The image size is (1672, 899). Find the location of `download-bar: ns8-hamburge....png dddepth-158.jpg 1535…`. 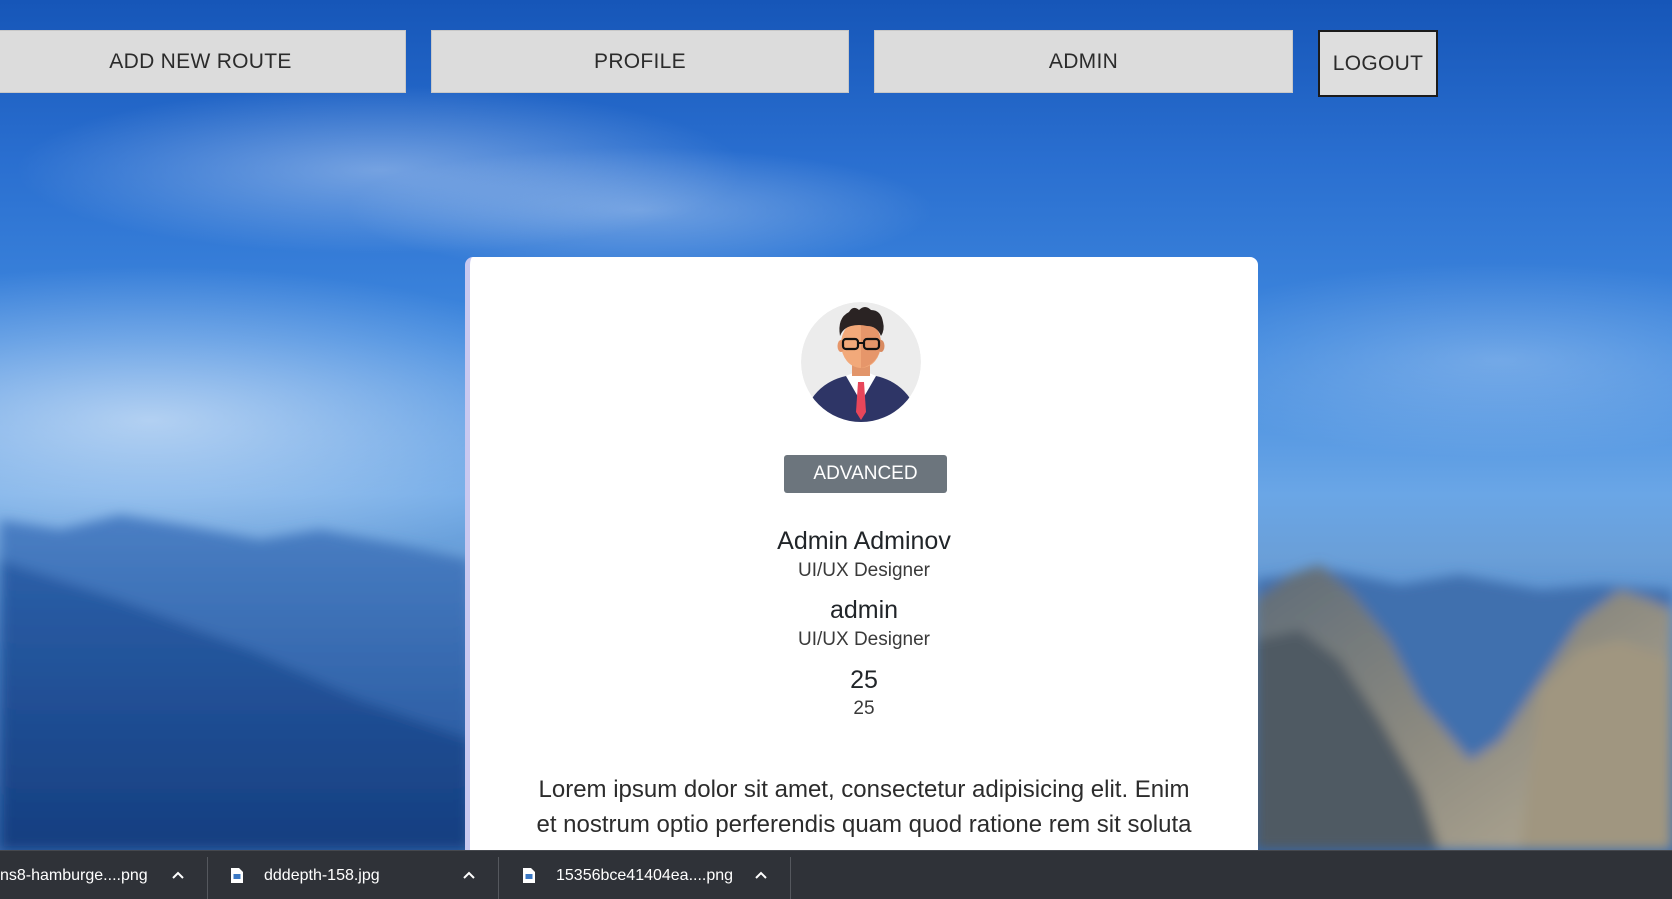

download-bar: ns8-hamburge....png dddepth-158.jpg 1535… is located at coordinates (836, 874).